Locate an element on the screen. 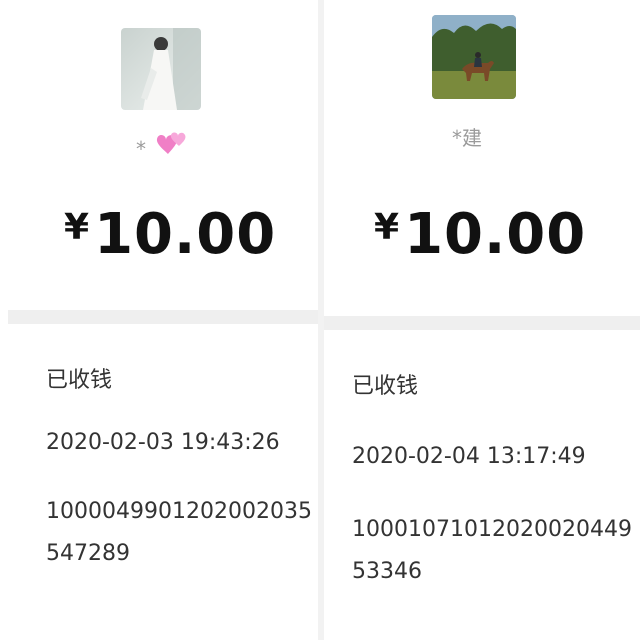  payer-name: * is located at coordinates (164, 147).